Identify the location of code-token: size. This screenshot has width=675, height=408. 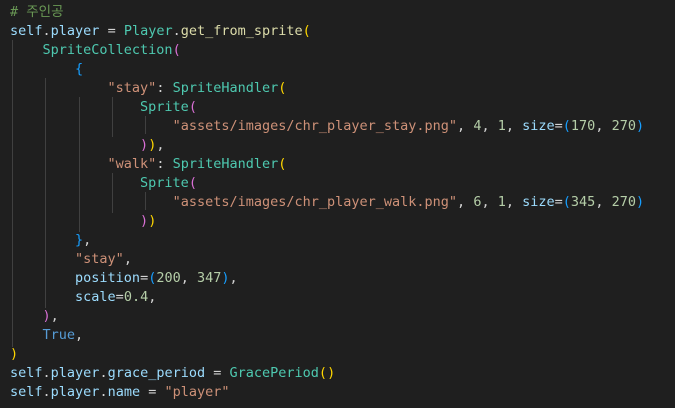
(538, 126).